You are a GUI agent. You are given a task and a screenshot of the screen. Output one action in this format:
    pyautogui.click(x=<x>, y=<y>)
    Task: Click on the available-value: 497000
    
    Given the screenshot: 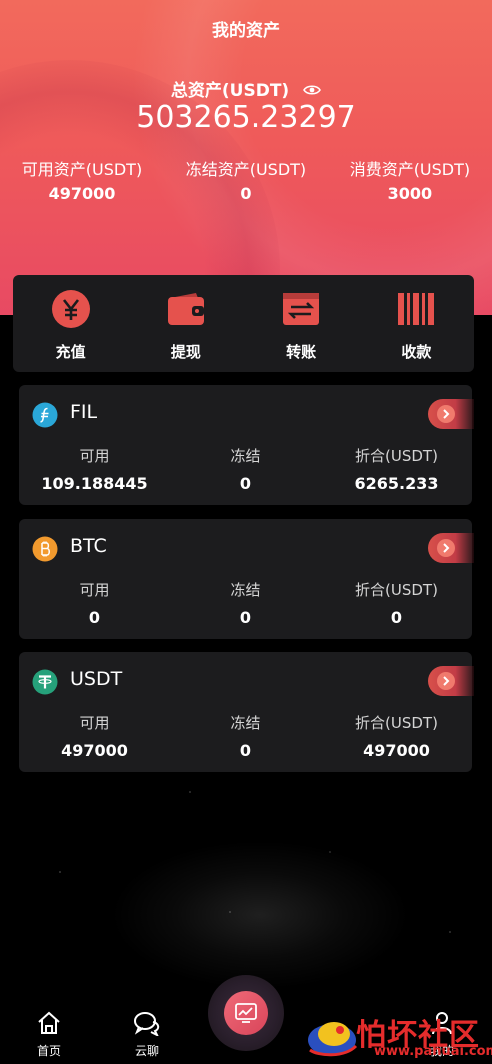 What is the action you would take?
    pyautogui.click(x=94, y=750)
    